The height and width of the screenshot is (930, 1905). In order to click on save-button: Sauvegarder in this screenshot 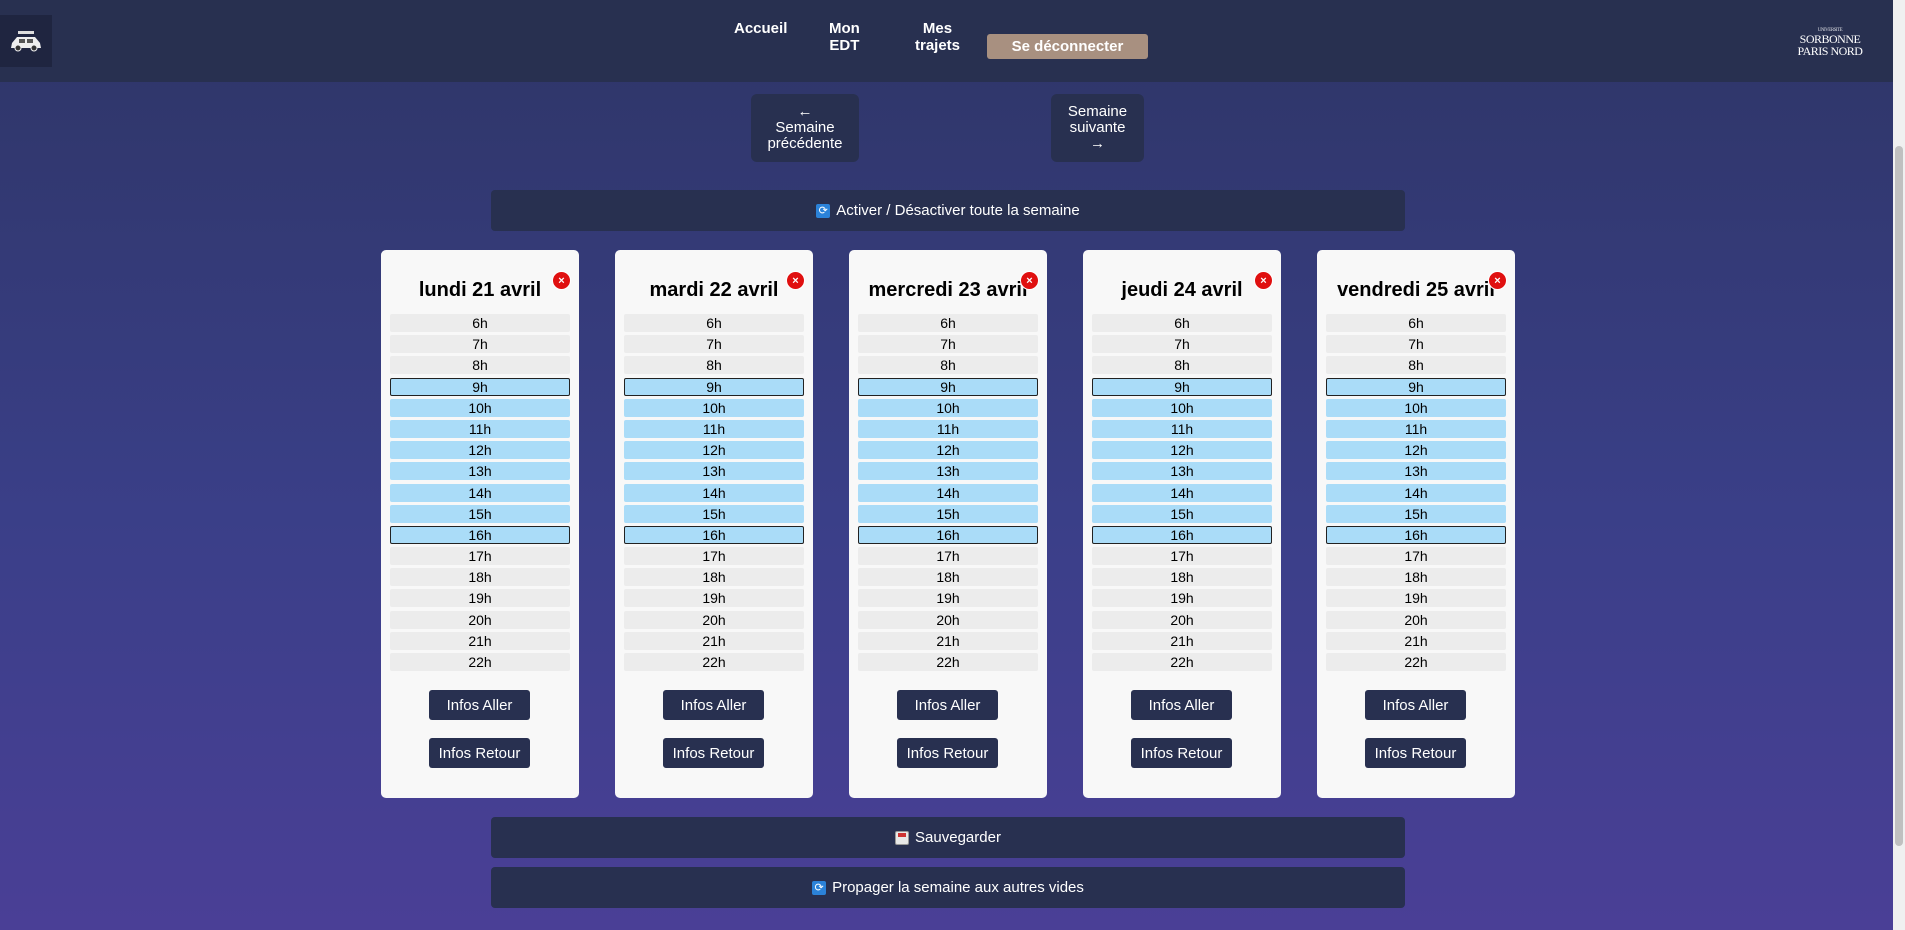, I will do `click(948, 837)`.